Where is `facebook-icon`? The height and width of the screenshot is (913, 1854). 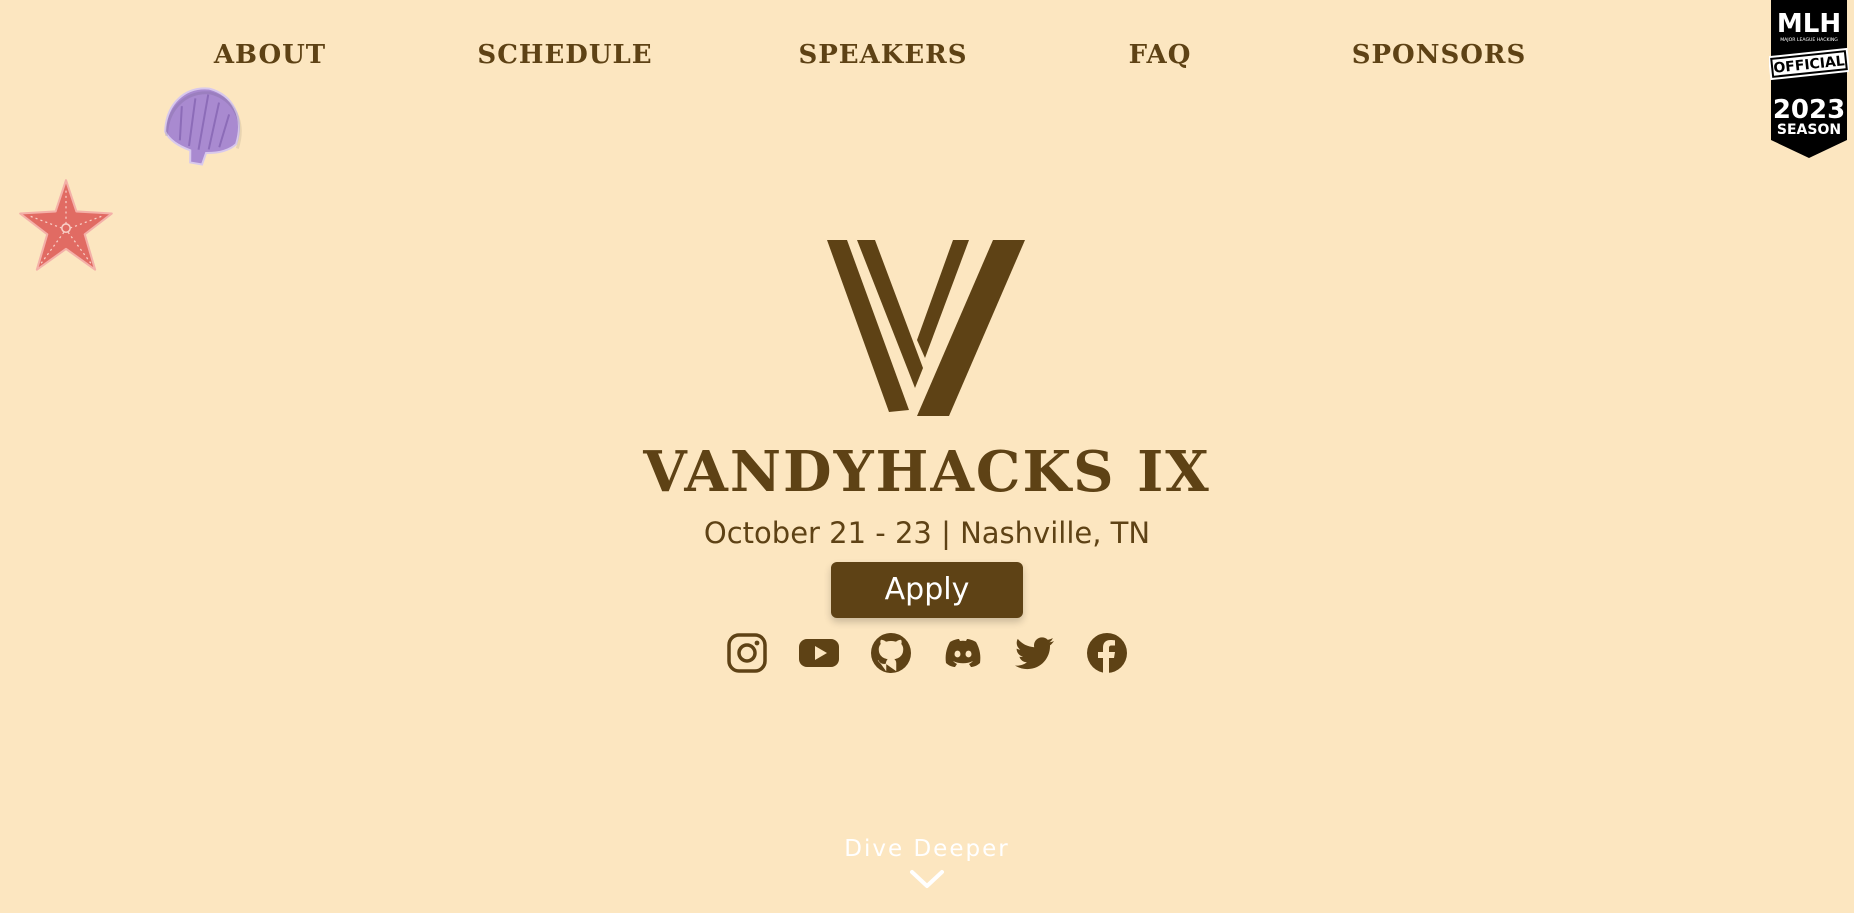
facebook-icon is located at coordinates (1107, 653).